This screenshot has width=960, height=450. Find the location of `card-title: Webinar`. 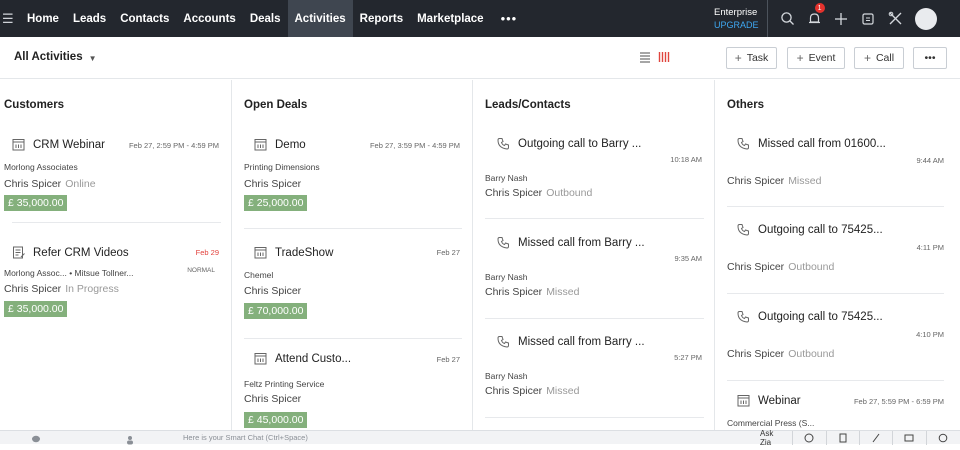

card-title: Webinar is located at coordinates (769, 400).